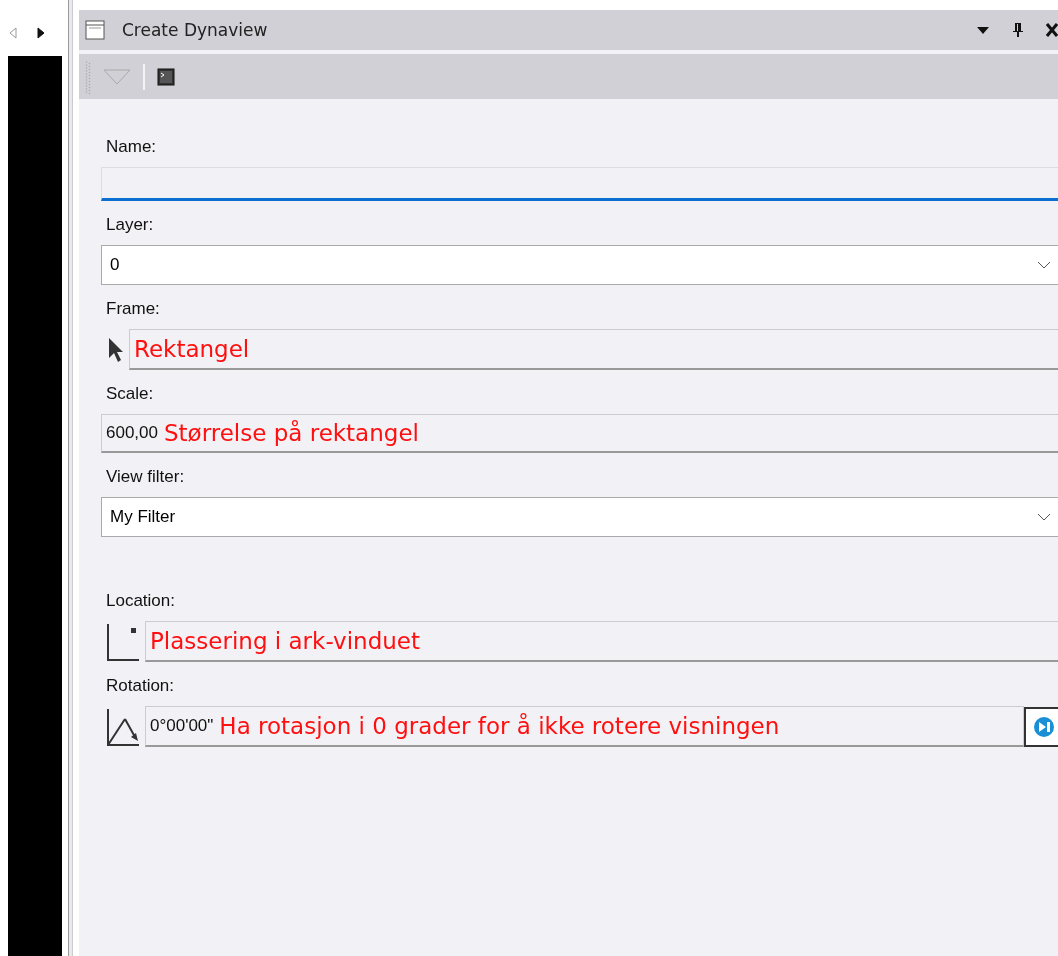 This screenshot has height=956, width=1058. What do you see at coordinates (133, 309) in the screenshot?
I see `field-label: Frame:` at bounding box center [133, 309].